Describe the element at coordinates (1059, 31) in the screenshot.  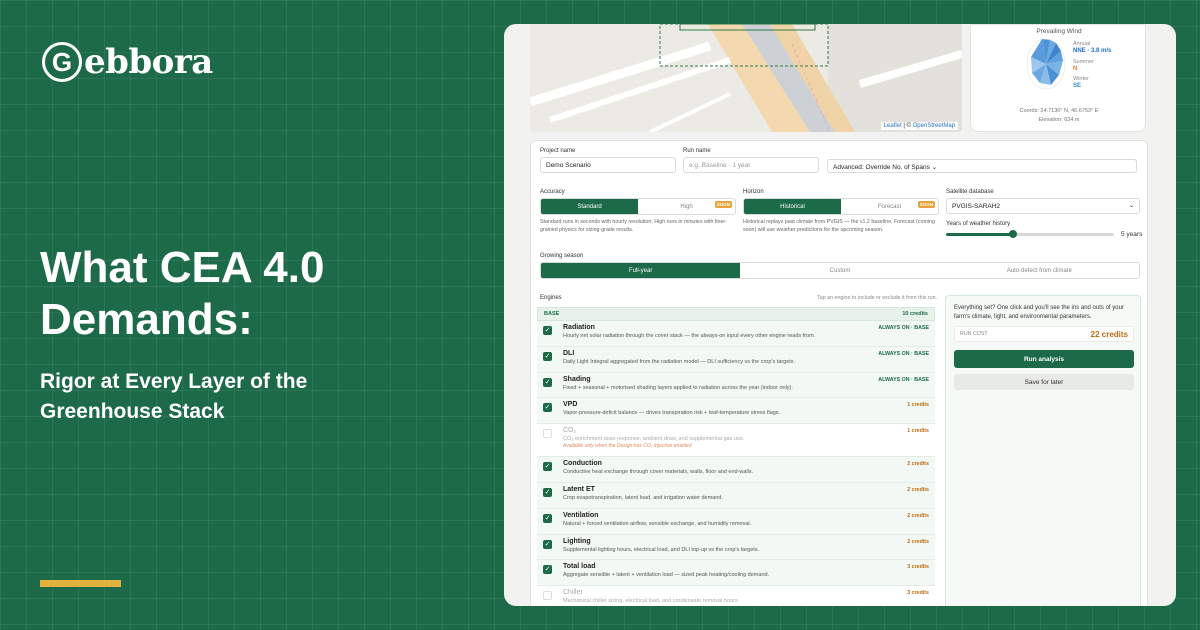
I see `wind-title: Prevailing Wind` at that location.